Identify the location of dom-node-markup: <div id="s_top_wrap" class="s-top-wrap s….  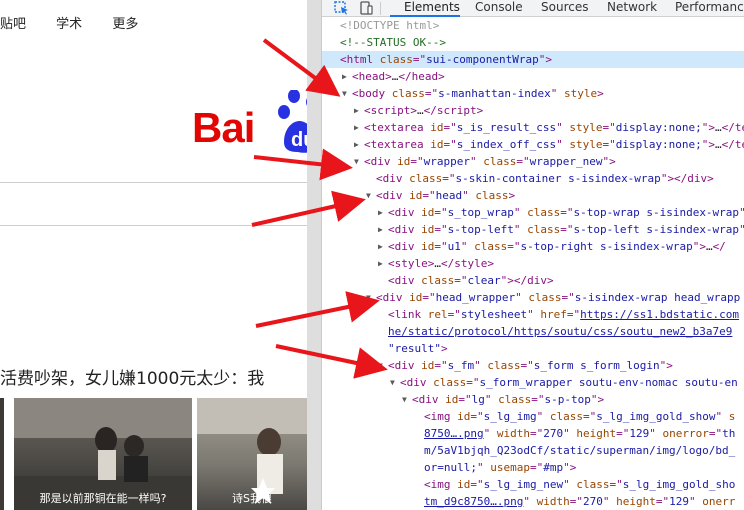
(566, 212).